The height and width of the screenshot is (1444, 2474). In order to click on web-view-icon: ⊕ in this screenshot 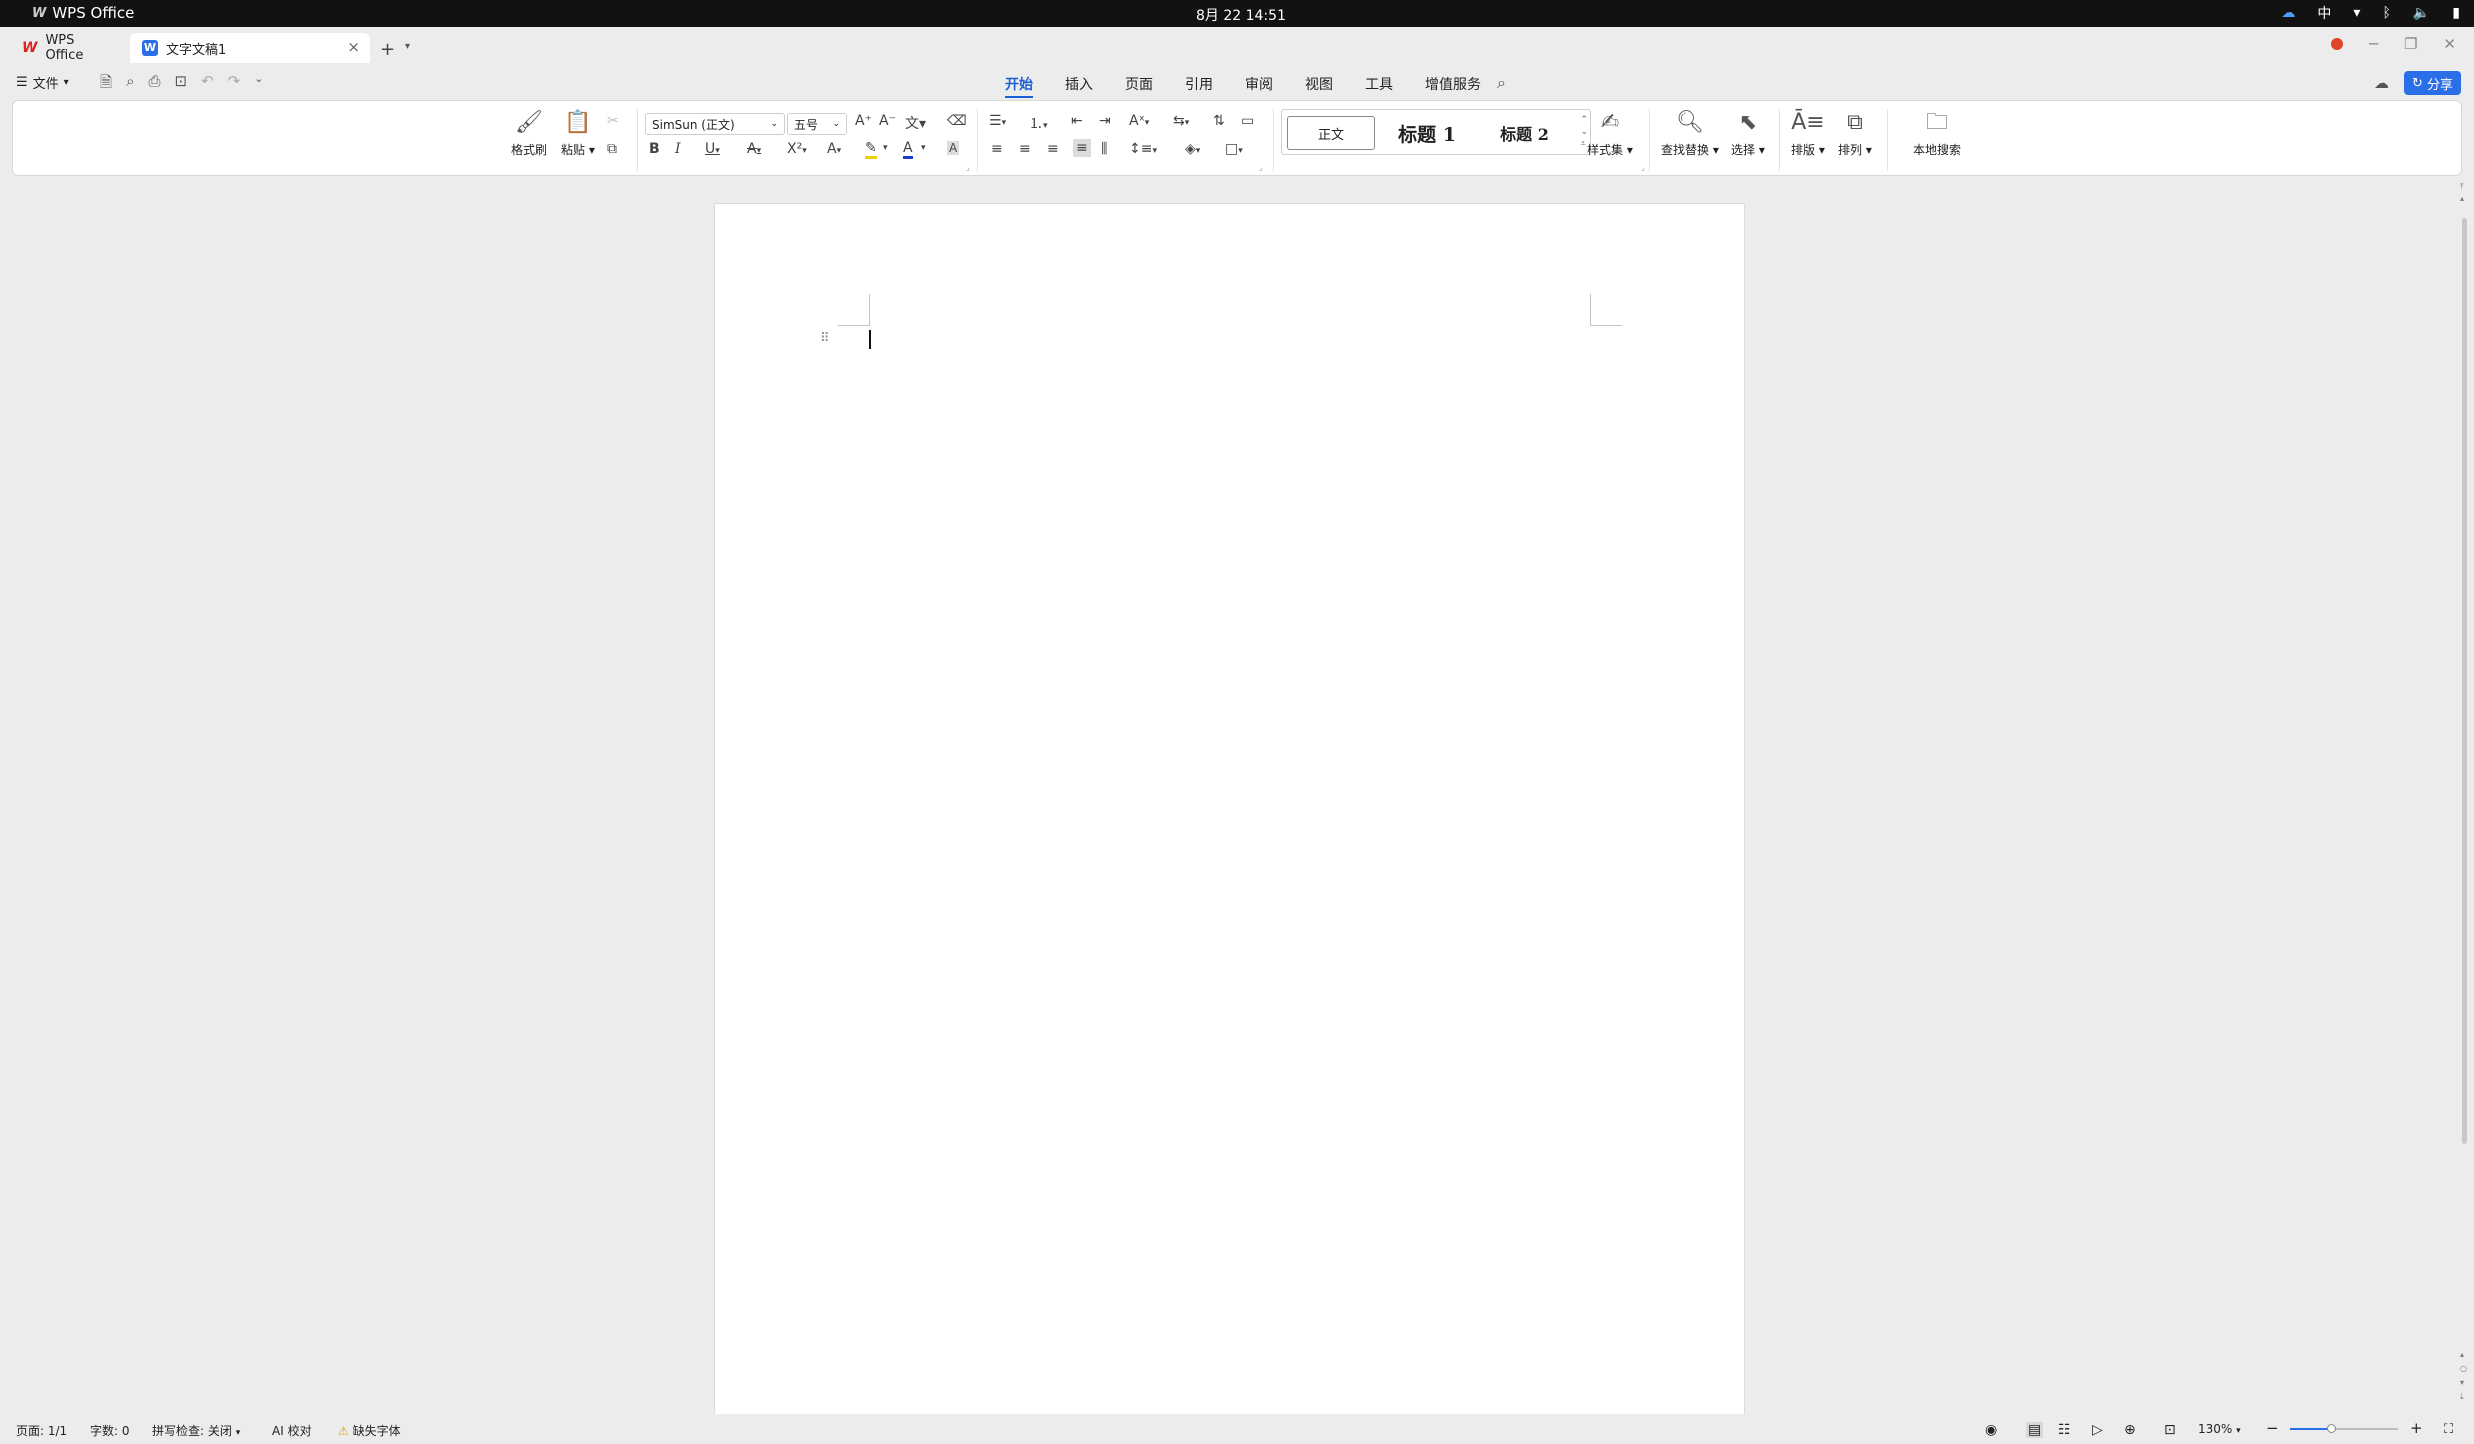, I will do `click(2130, 1430)`.